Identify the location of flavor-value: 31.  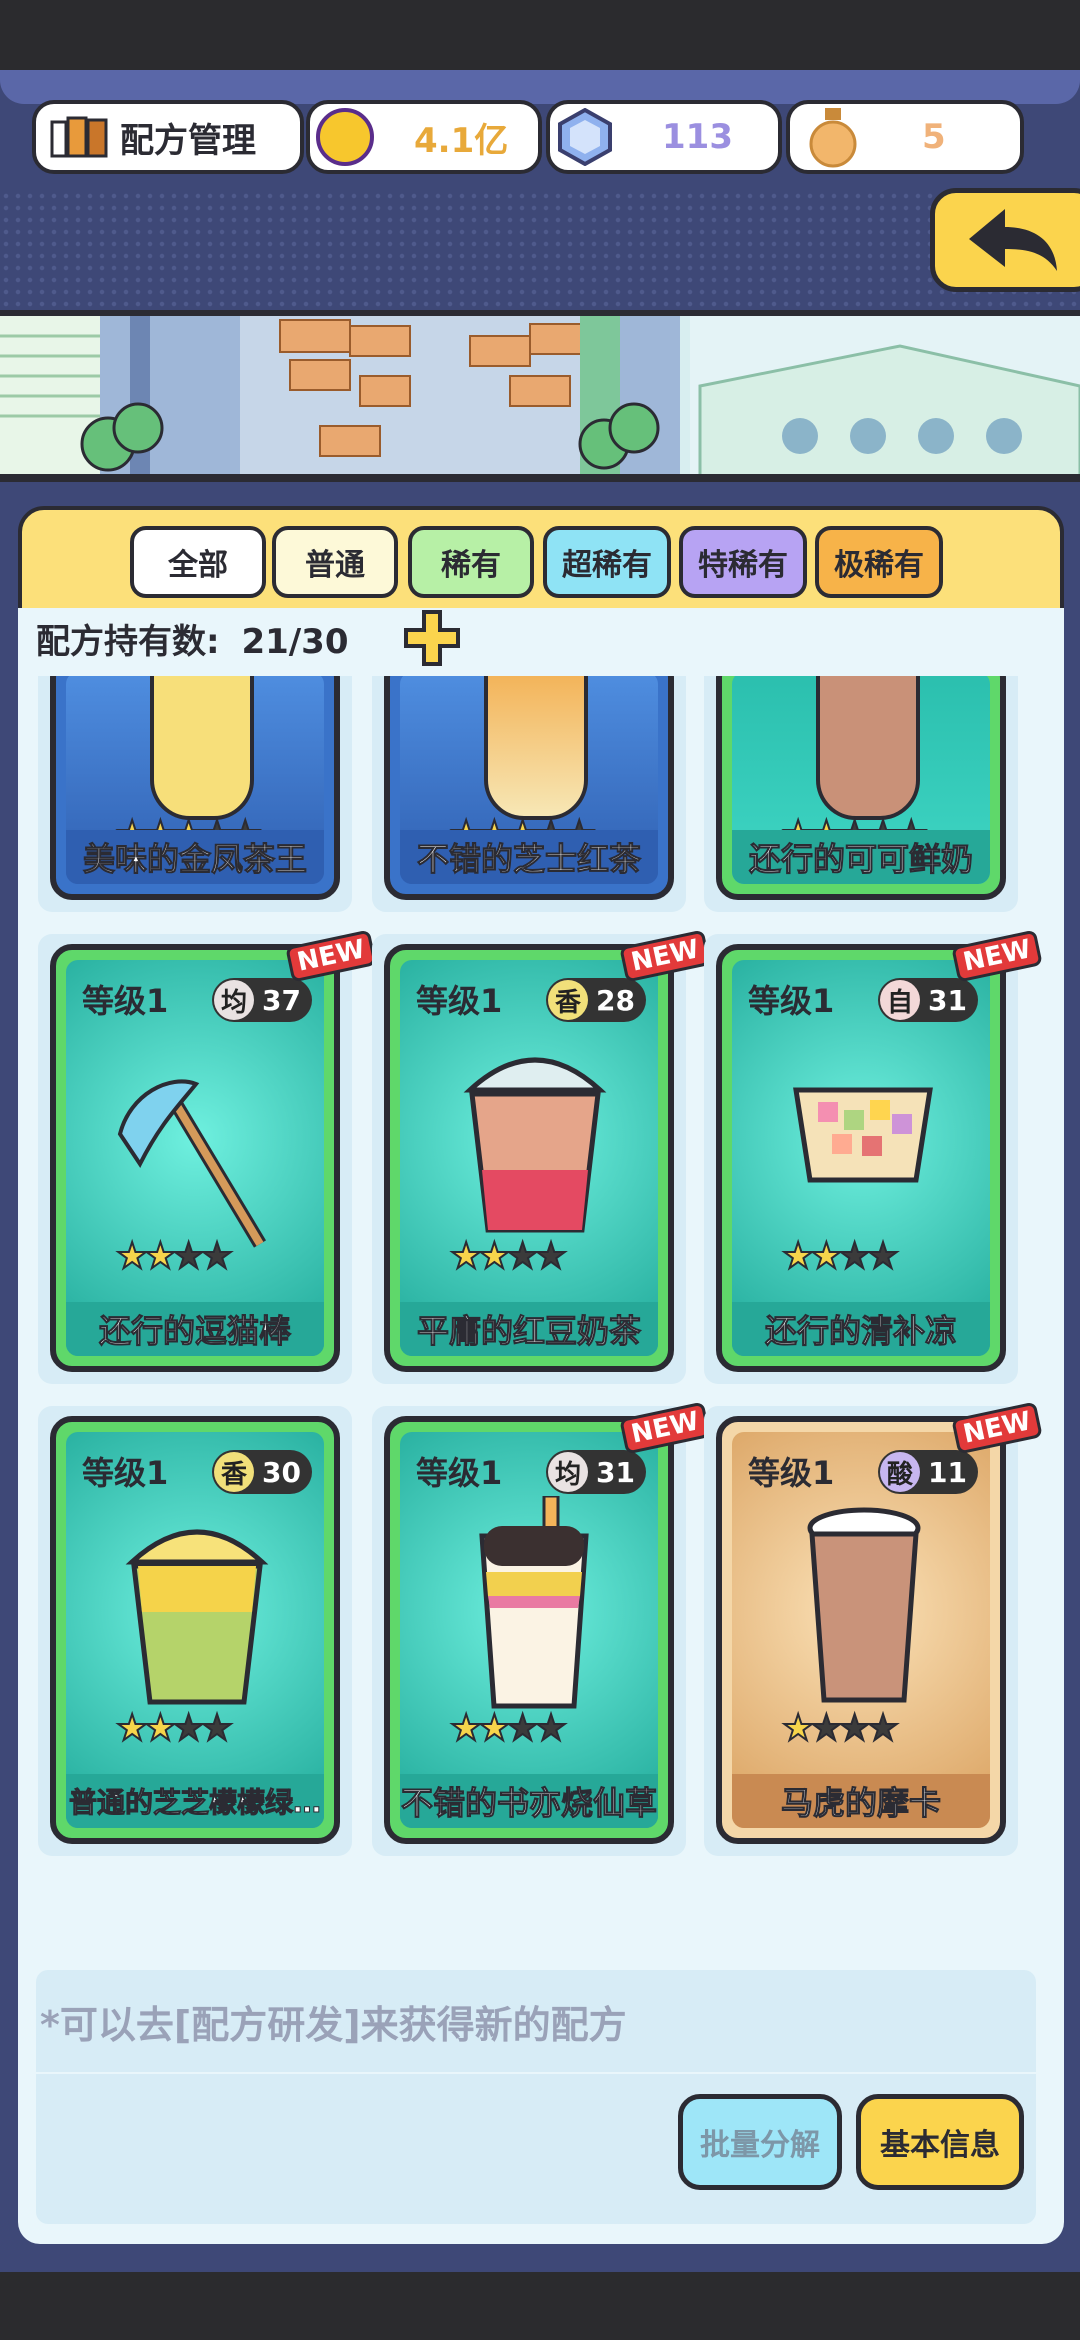
(615, 1472).